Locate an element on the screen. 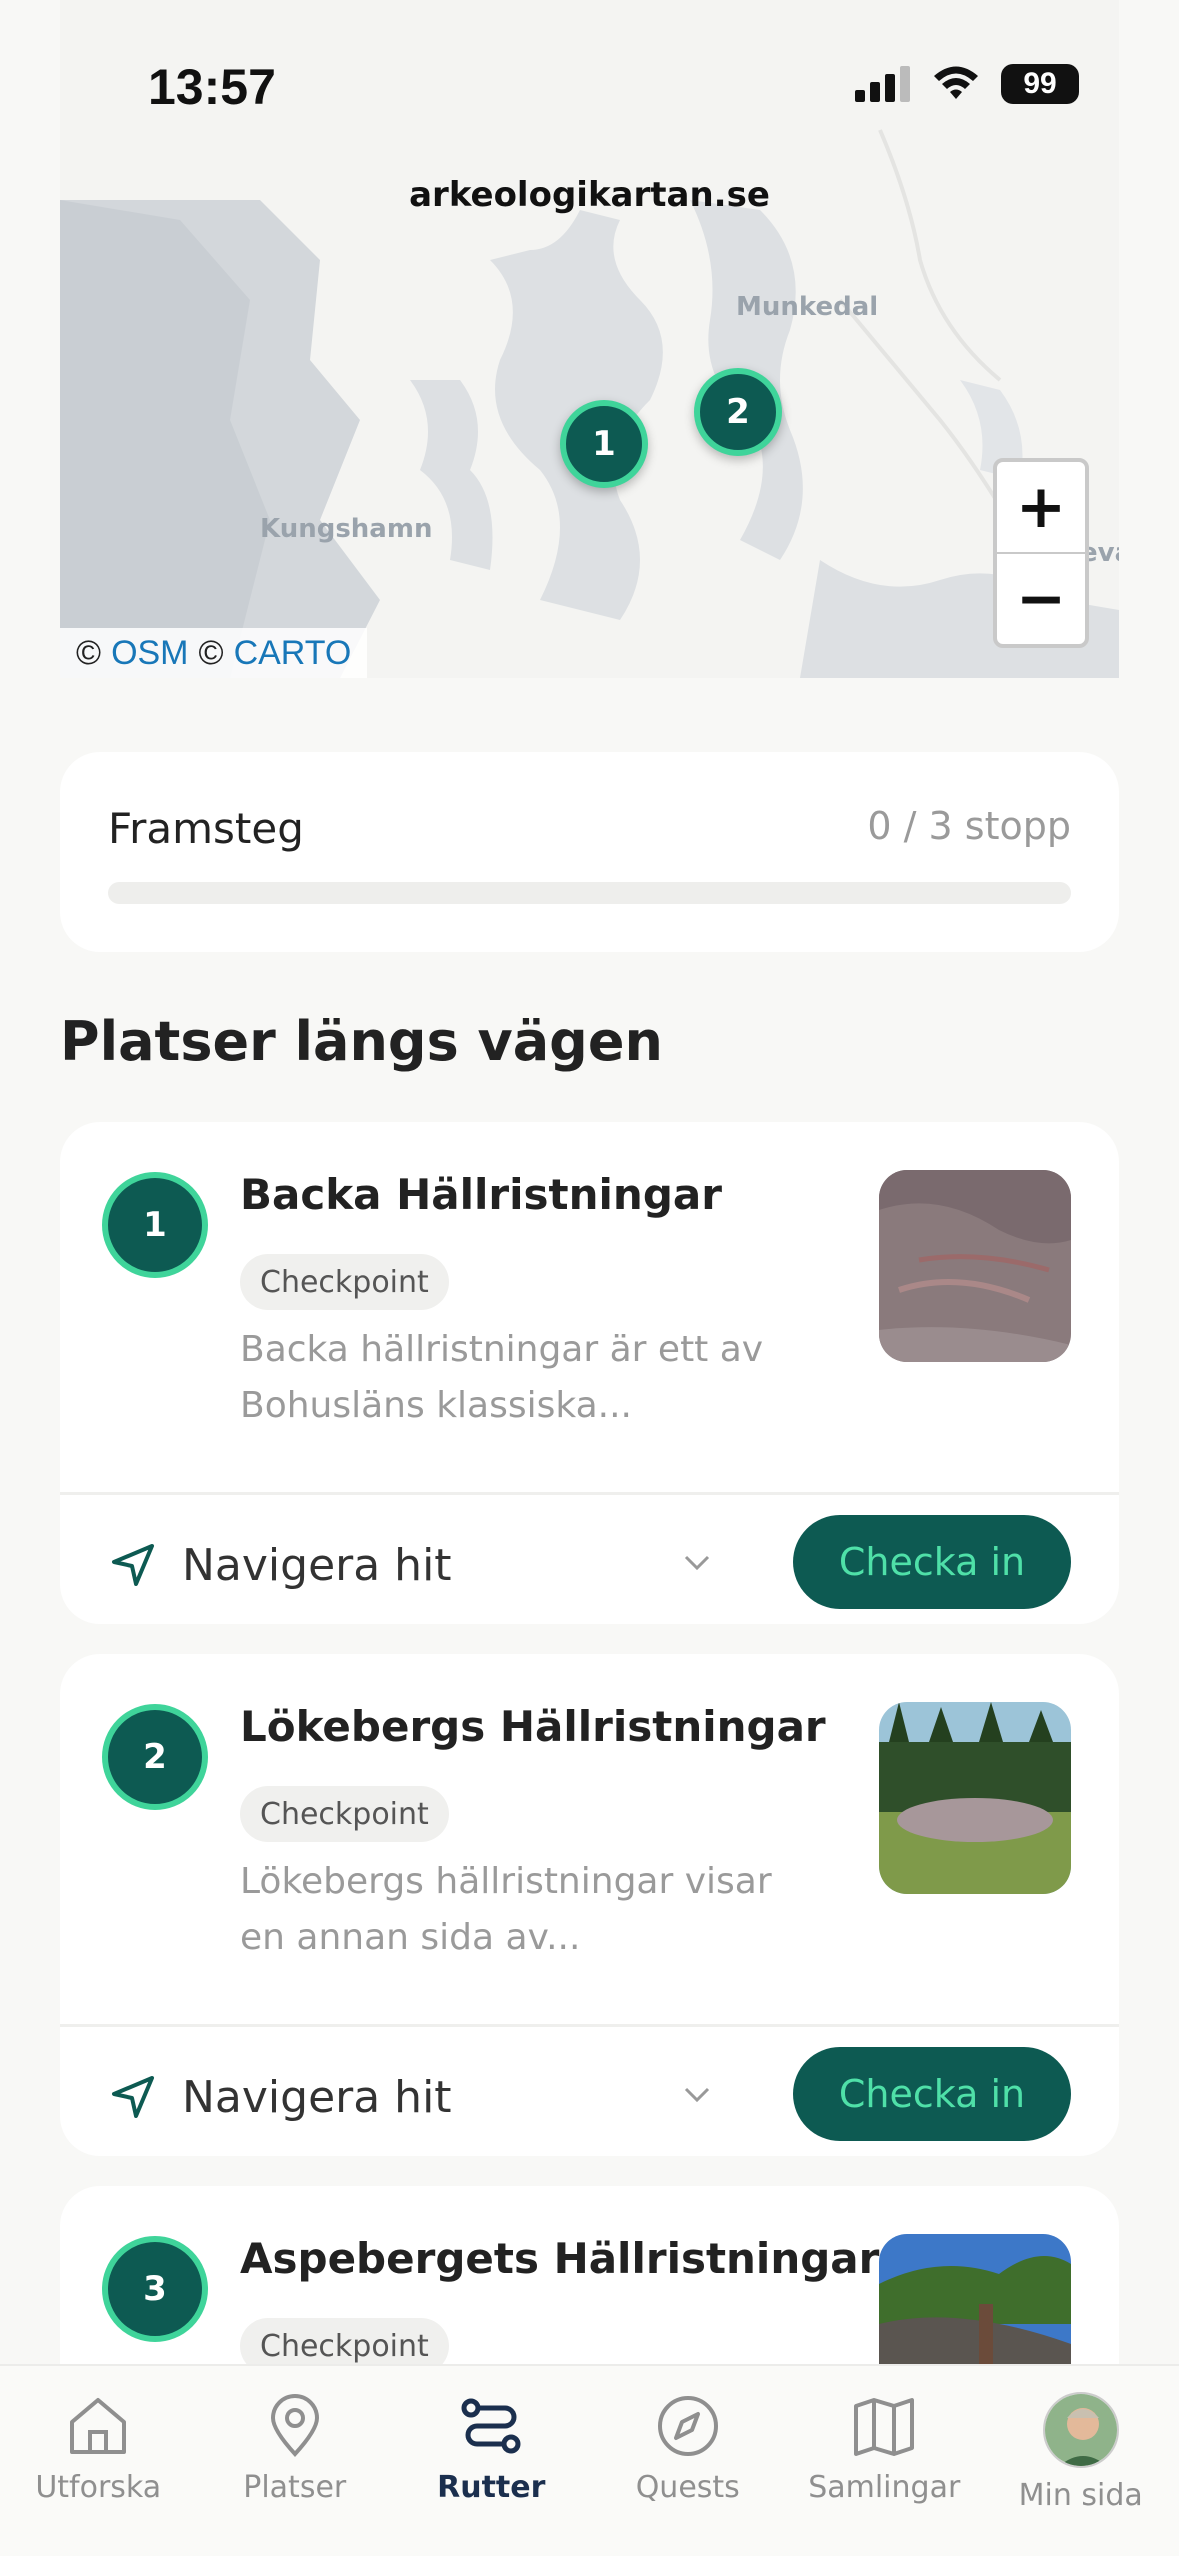  progress-bar is located at coordinates (589, 893).